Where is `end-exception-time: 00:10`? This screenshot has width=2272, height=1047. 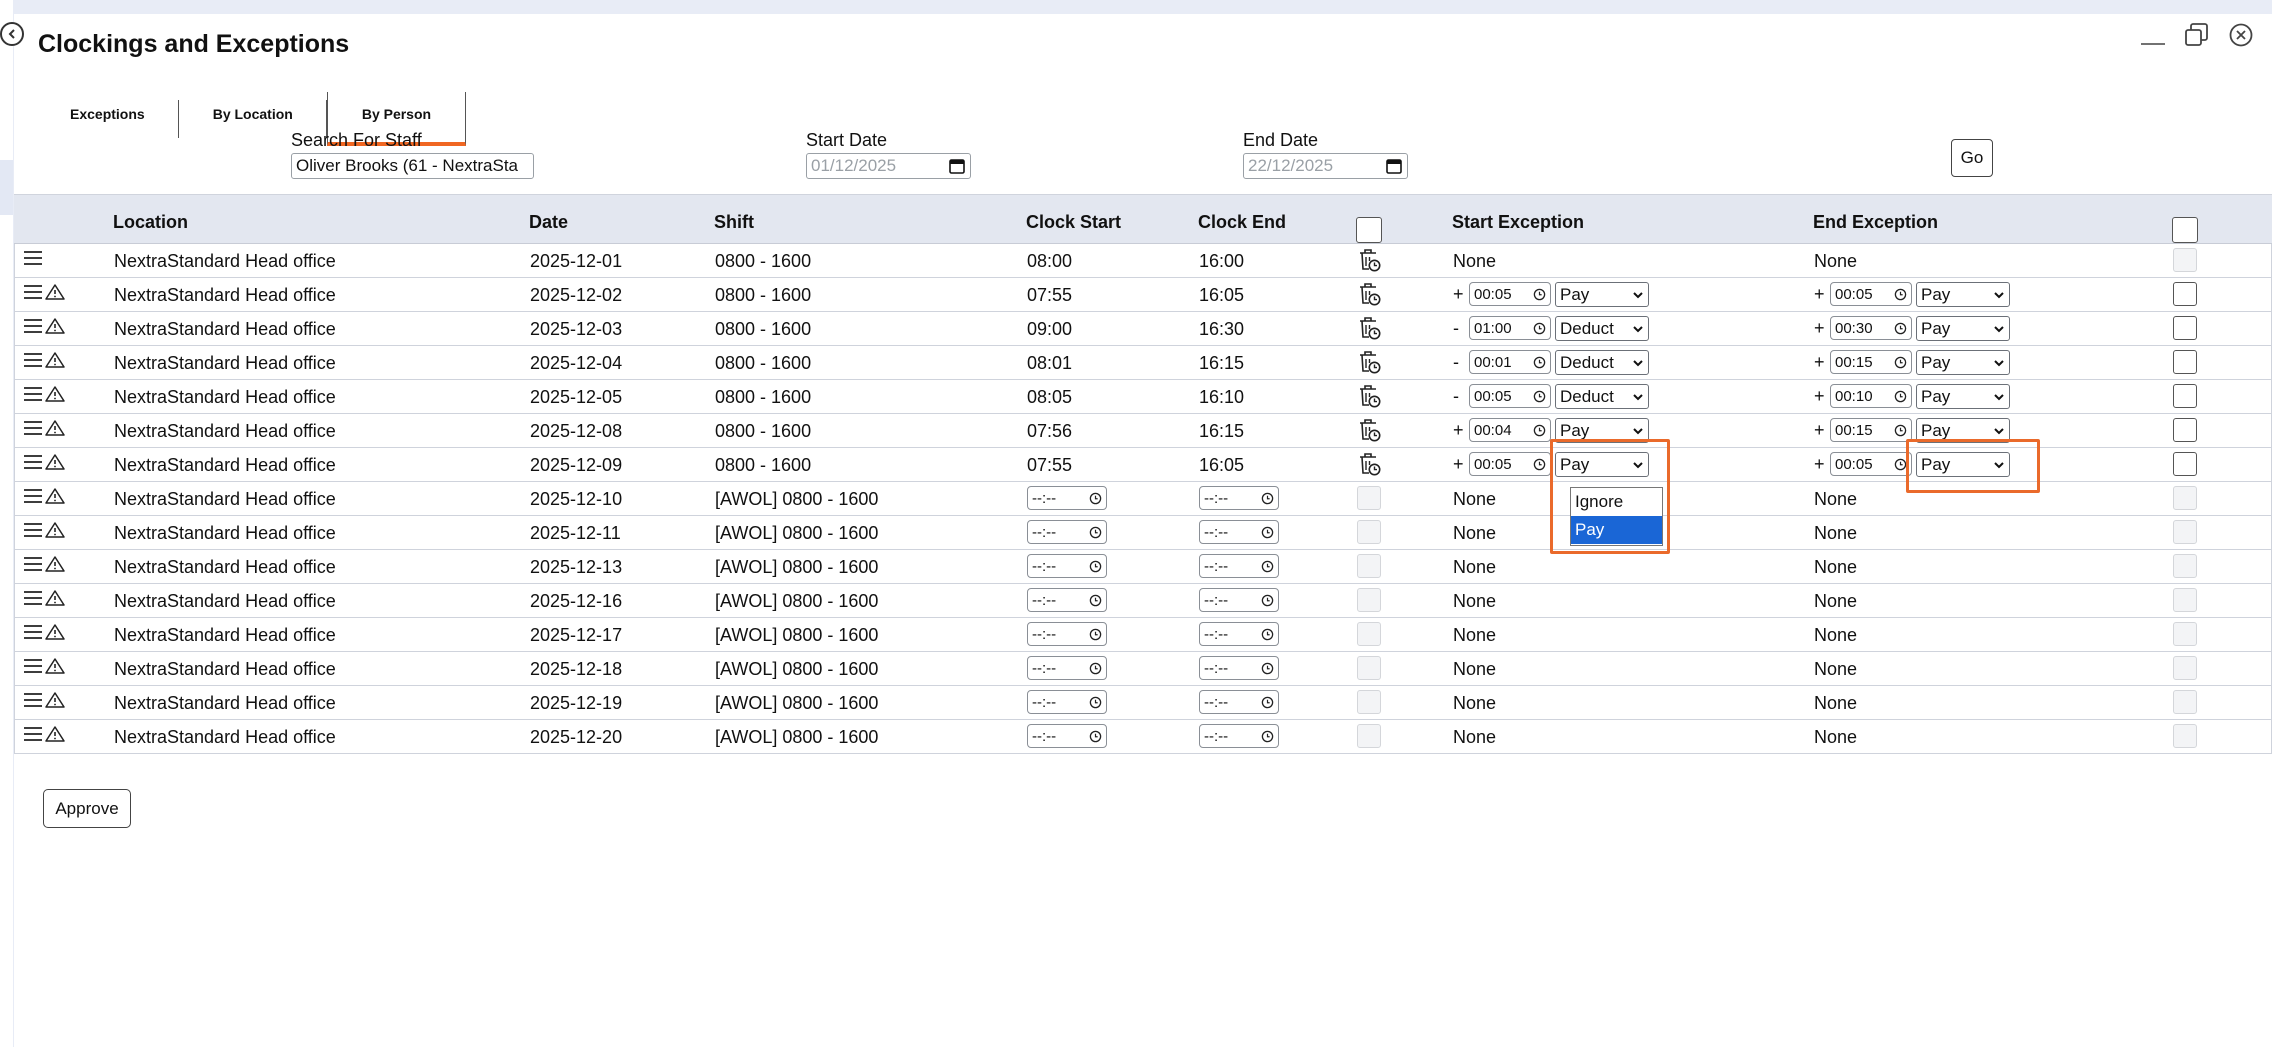 end-exception-time: 00:10 is located at coordinates (1871, 396).